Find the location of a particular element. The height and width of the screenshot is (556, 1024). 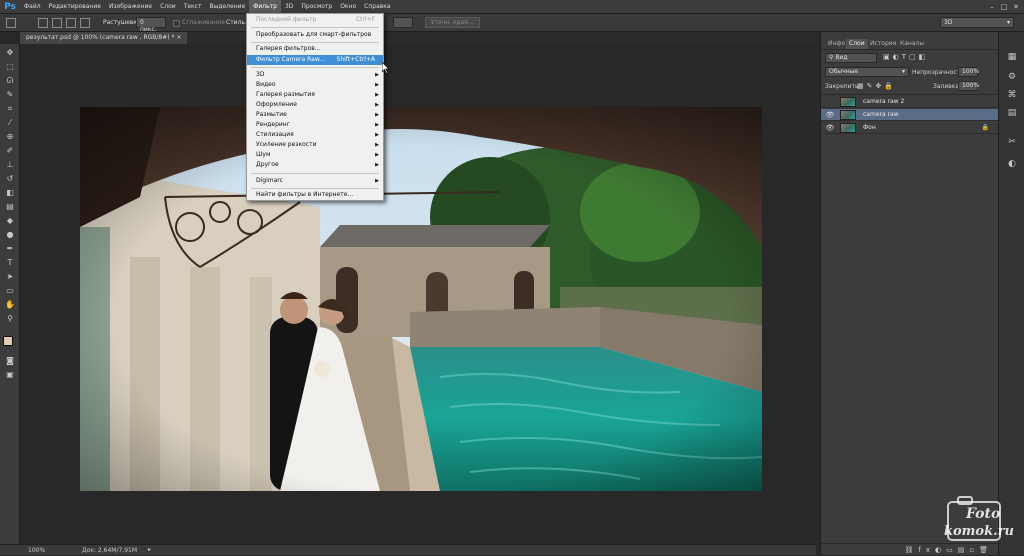

marquee-tool-icon is located at coordinates (11, 23).